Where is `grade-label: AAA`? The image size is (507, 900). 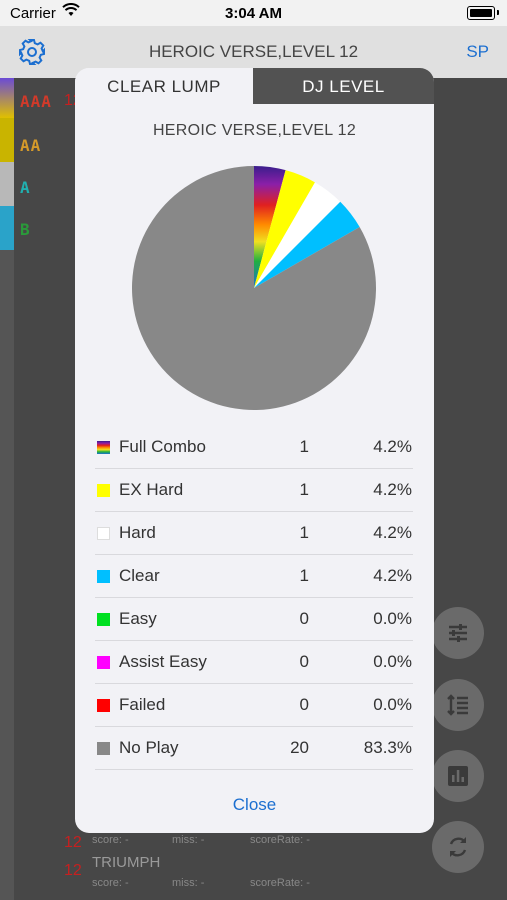
grade-label: AAA is located at coordinates (36, 101).